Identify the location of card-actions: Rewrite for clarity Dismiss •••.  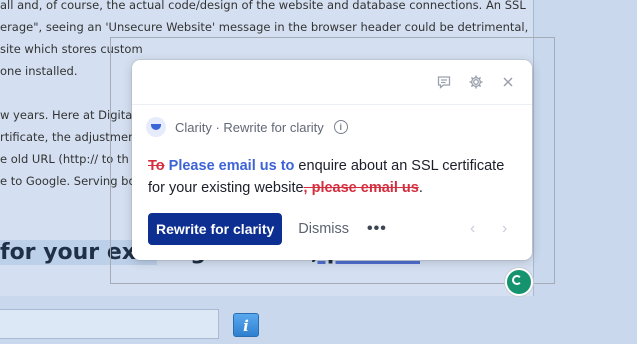
(267, 229).